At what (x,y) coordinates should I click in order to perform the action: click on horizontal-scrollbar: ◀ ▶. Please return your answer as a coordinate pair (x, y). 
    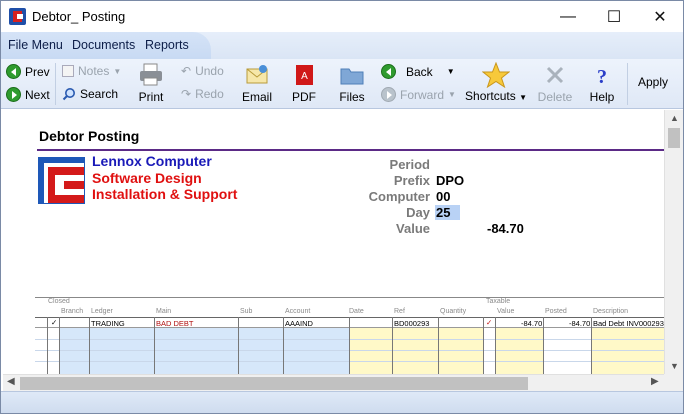
    Looking at the image, I should click on (333, 382).